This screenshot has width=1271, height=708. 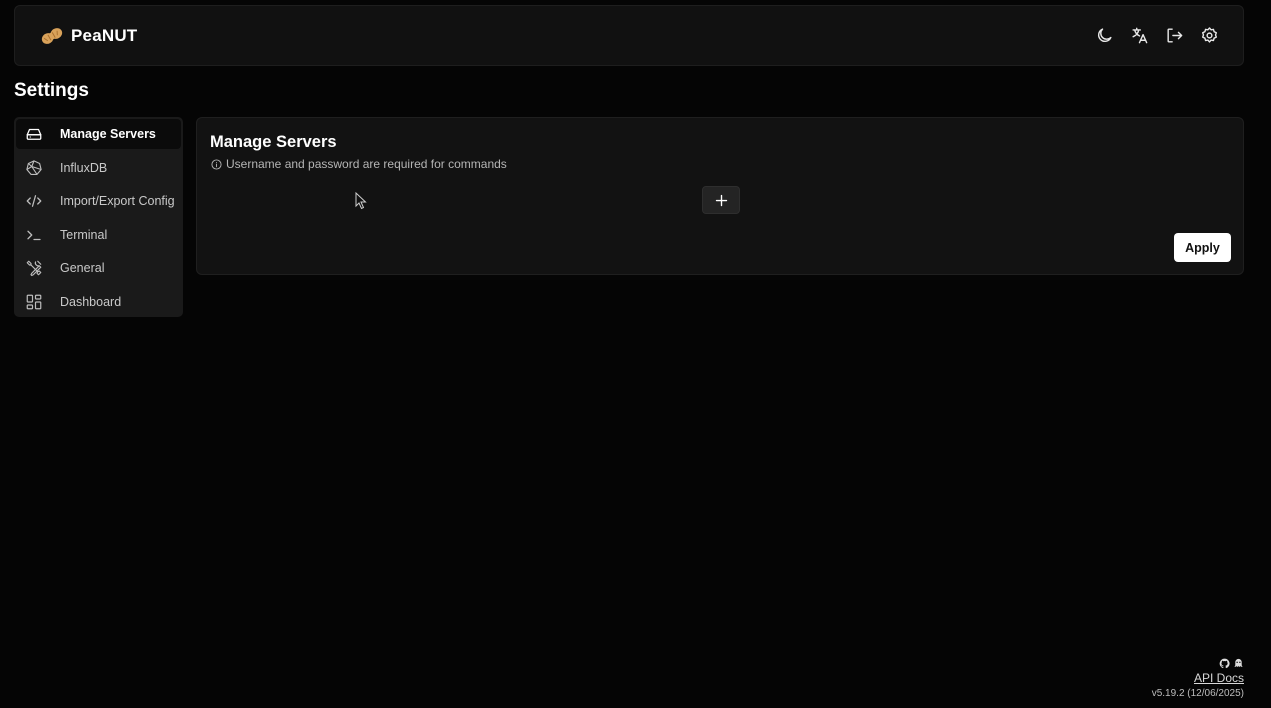 What do you see at coordinates (34, 235) in the screenshot?
I see `terminal-icon` at bounding box center [34, 235].